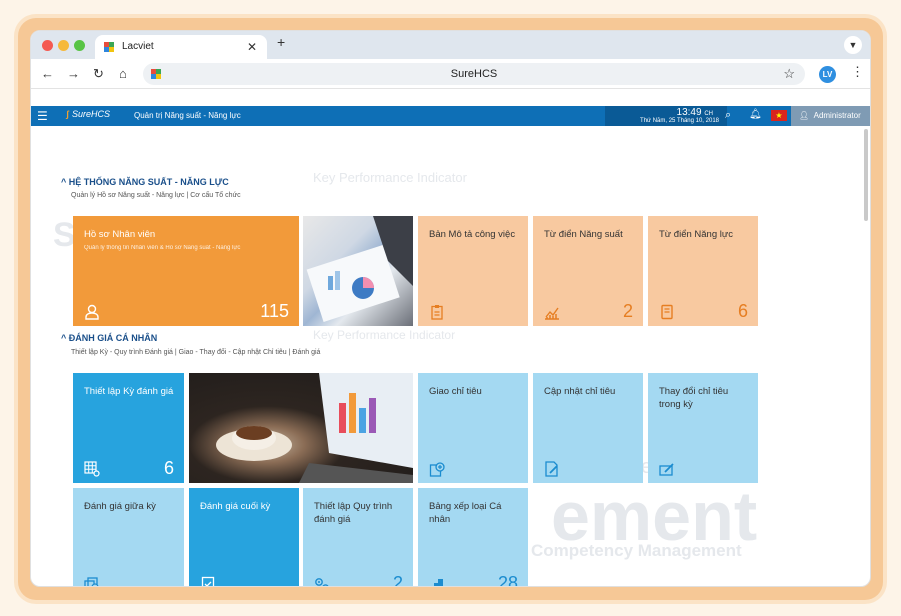  What do you see at coordinates (827, 74) in the screenshot?
I see `profile-avatar: LV` at bounding box center [827, 74].